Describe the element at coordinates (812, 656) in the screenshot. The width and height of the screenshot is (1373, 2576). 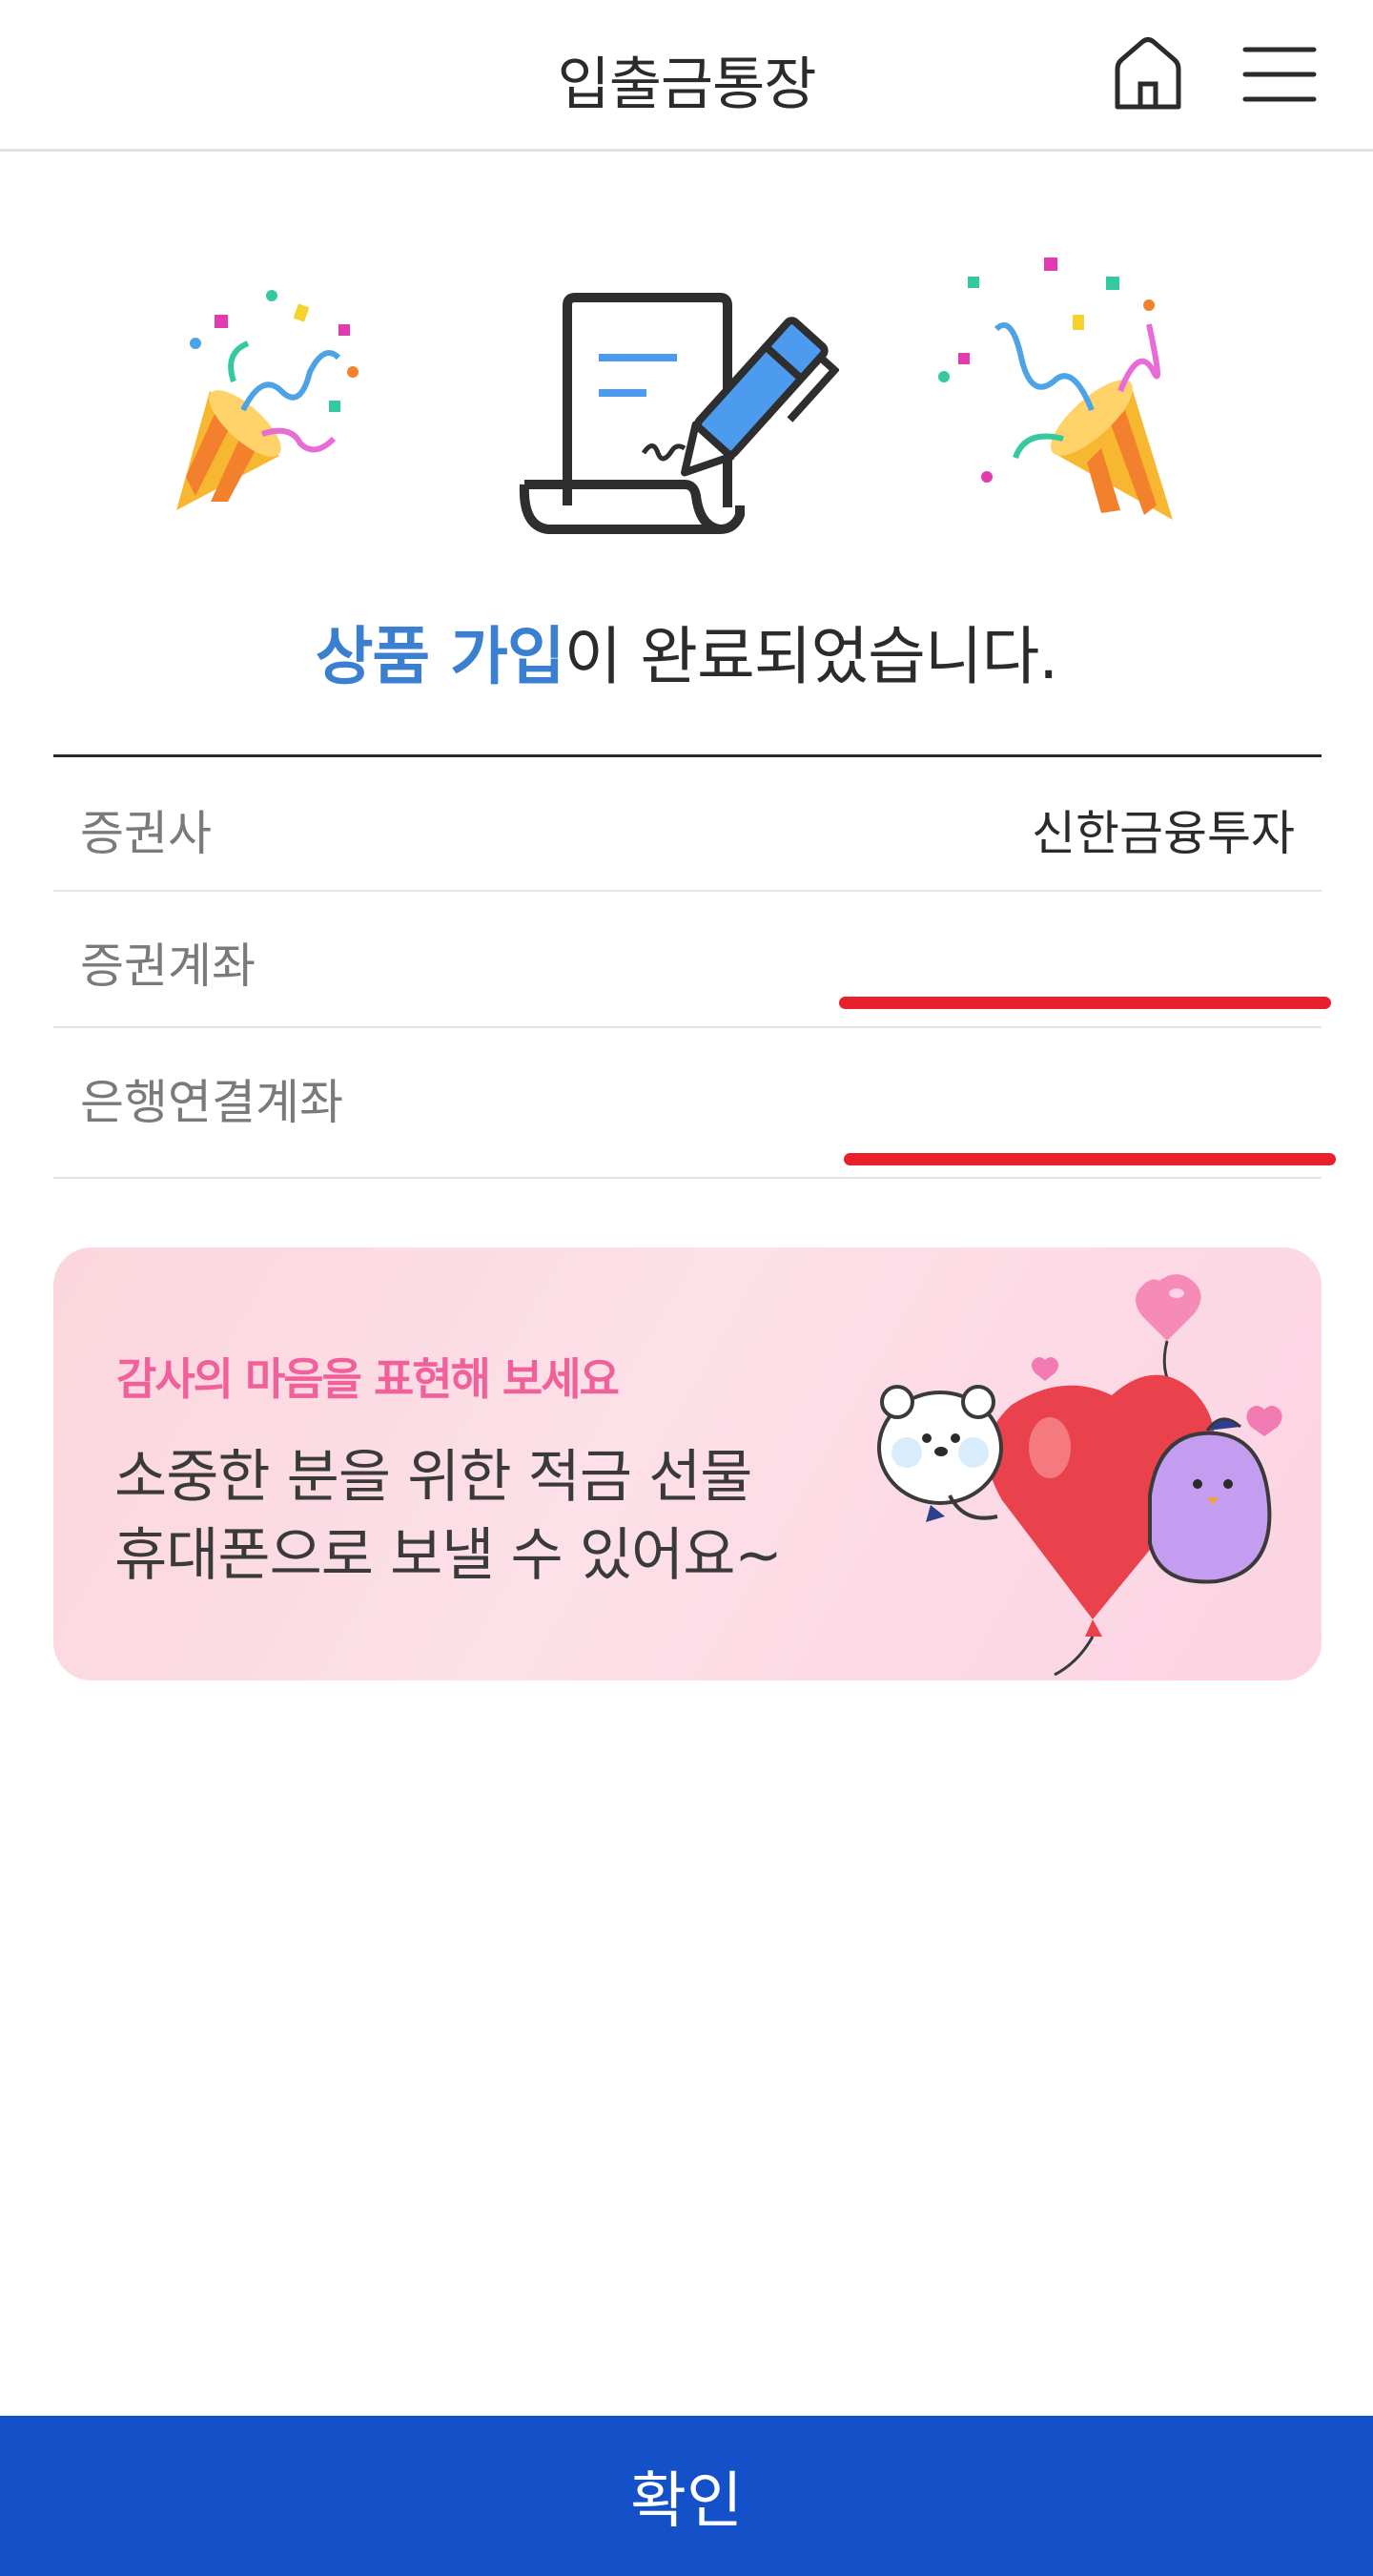
I see `completion-text: 이 완료되었습니다.` at that location.